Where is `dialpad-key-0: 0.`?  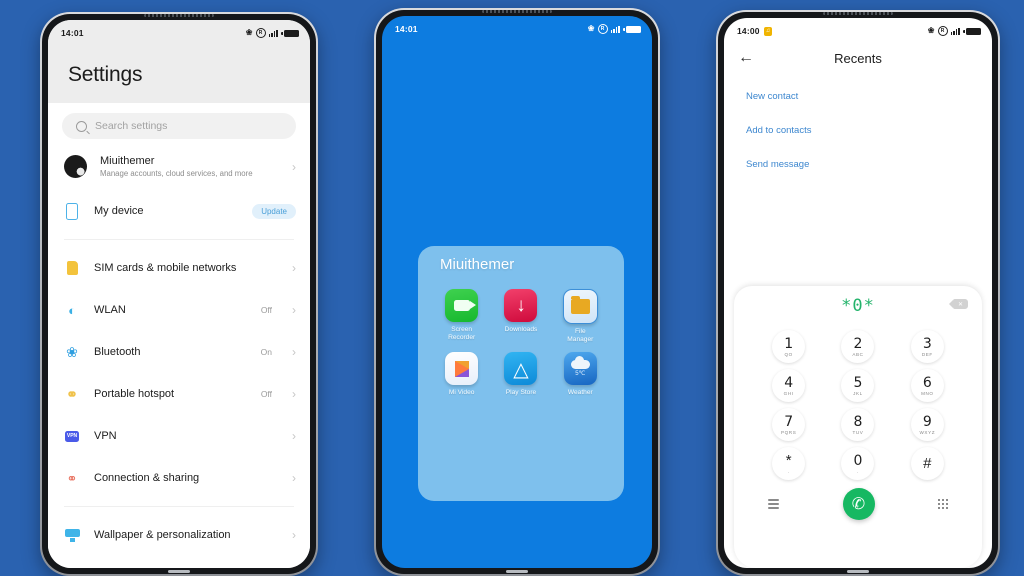 dialpad-key-0: 0. is located at coordinates (858, 463).